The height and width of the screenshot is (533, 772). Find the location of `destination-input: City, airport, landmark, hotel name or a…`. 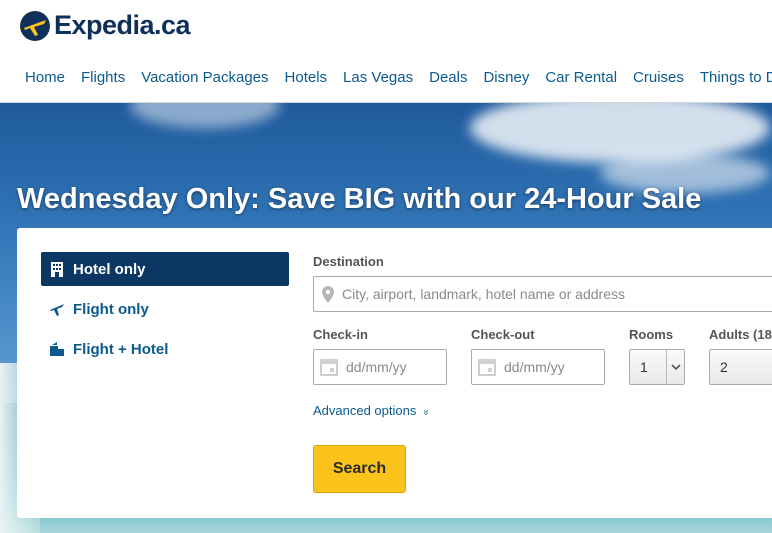

destination-input: City, airport, landmark, hotel name or a… is located at coordinates (542, 294).